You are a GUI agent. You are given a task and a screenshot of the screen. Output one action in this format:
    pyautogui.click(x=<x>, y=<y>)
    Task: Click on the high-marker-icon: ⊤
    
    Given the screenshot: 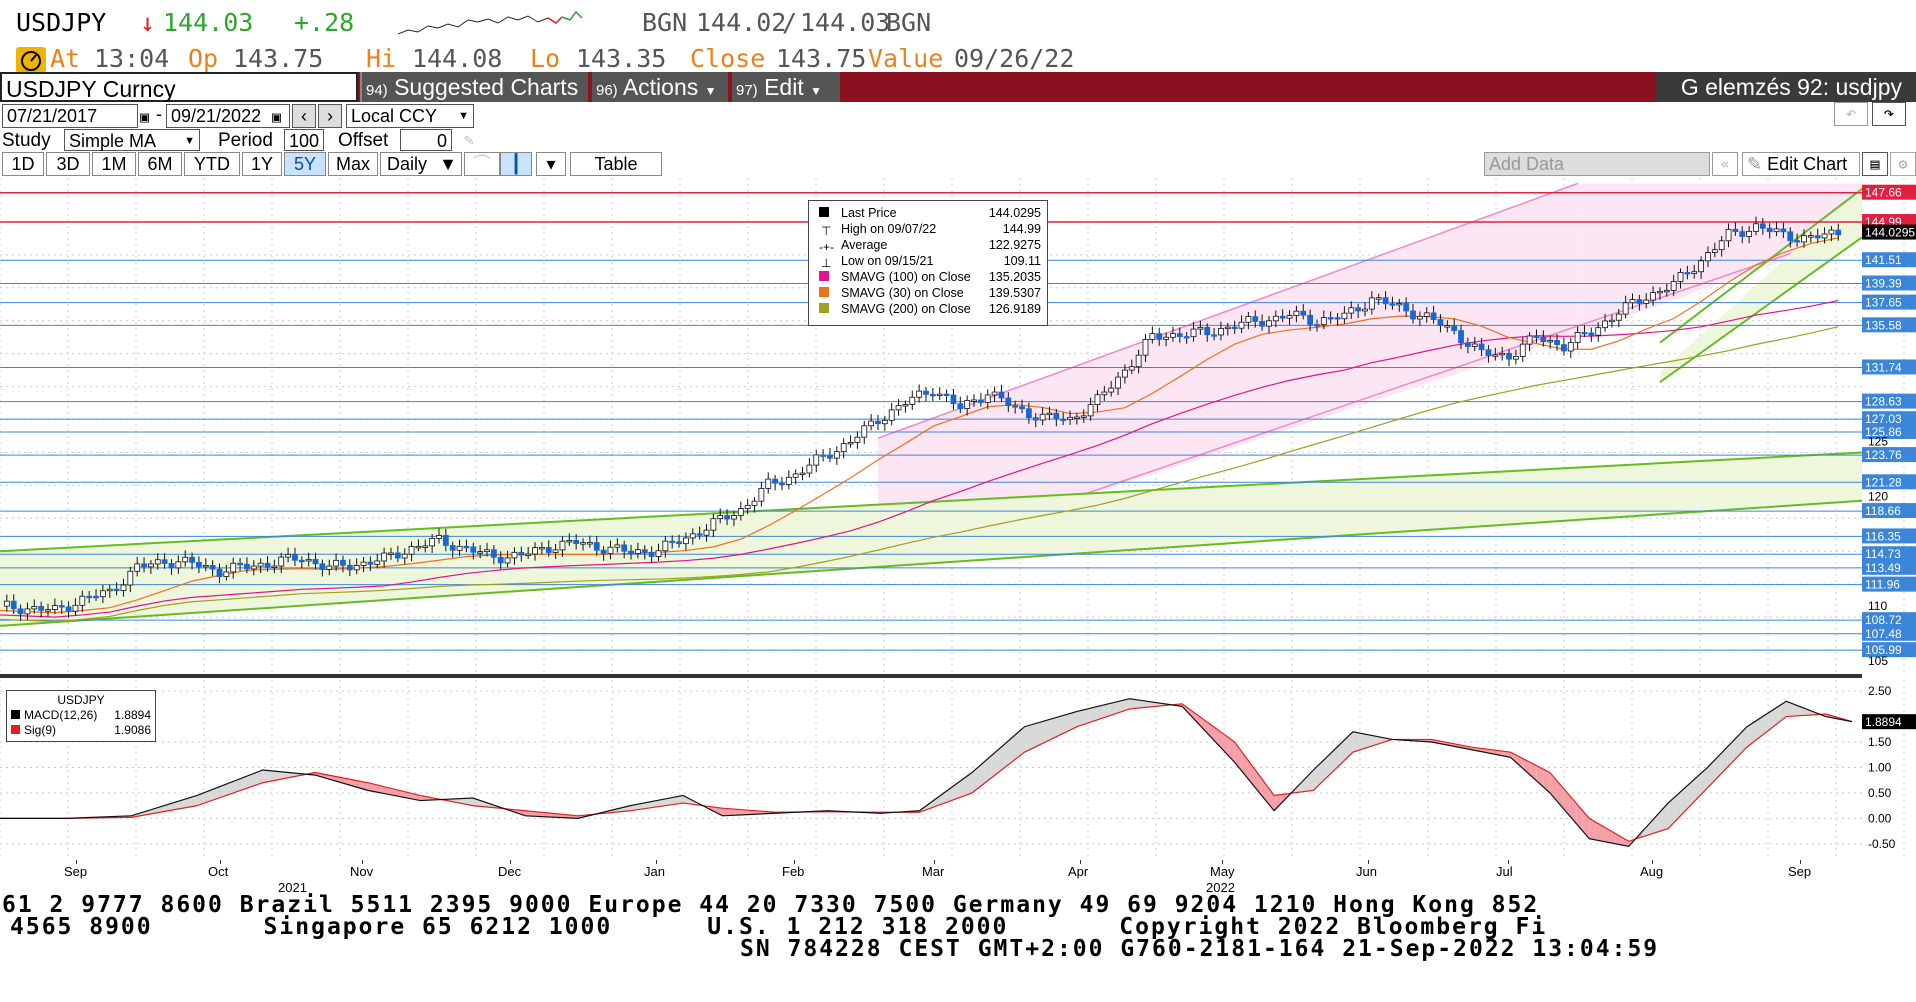 What is the action you would take?
    pyautogui.click(x=826, y=231)
    